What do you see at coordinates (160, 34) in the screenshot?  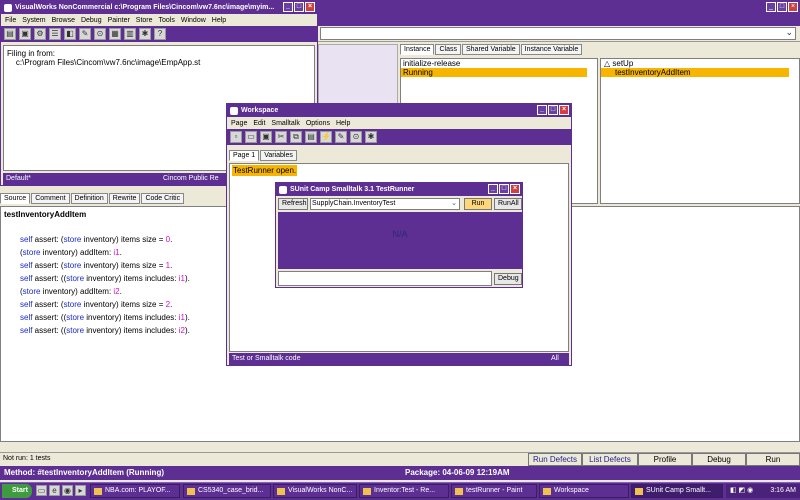 I see `help-icon: ?` at bounding box center [160, 34].